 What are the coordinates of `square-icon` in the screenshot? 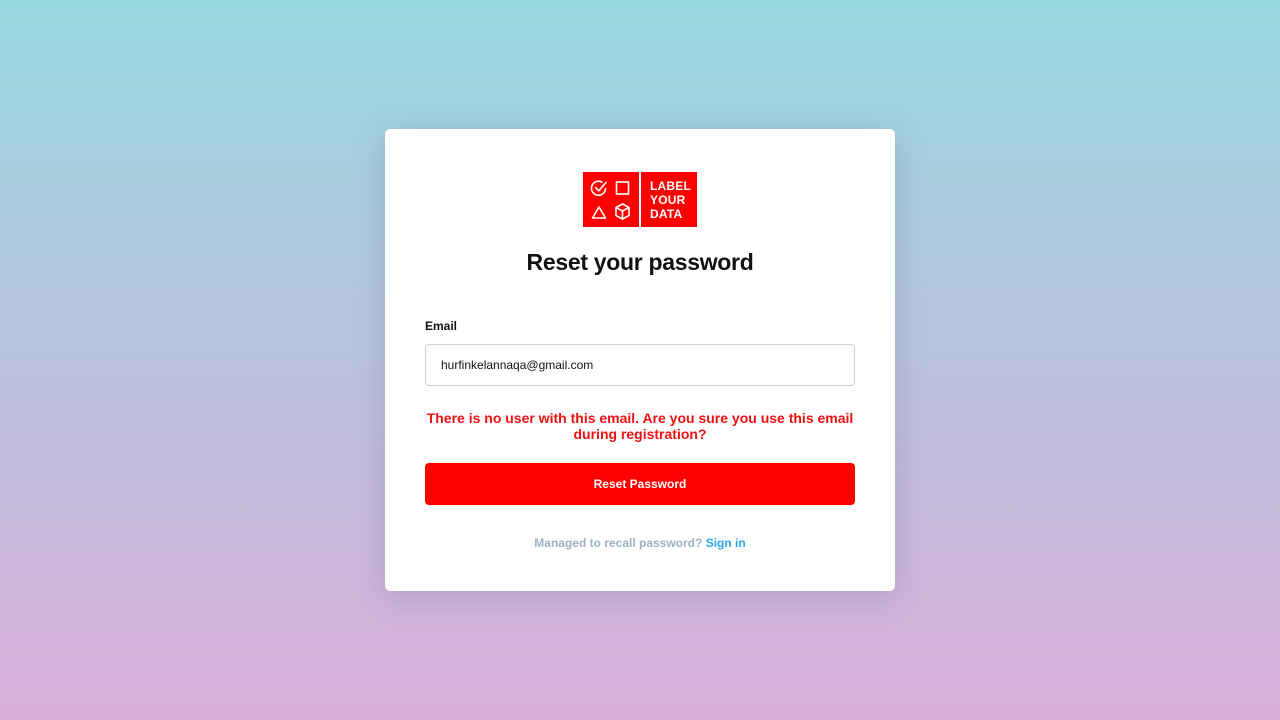 It's located at (622, 188).